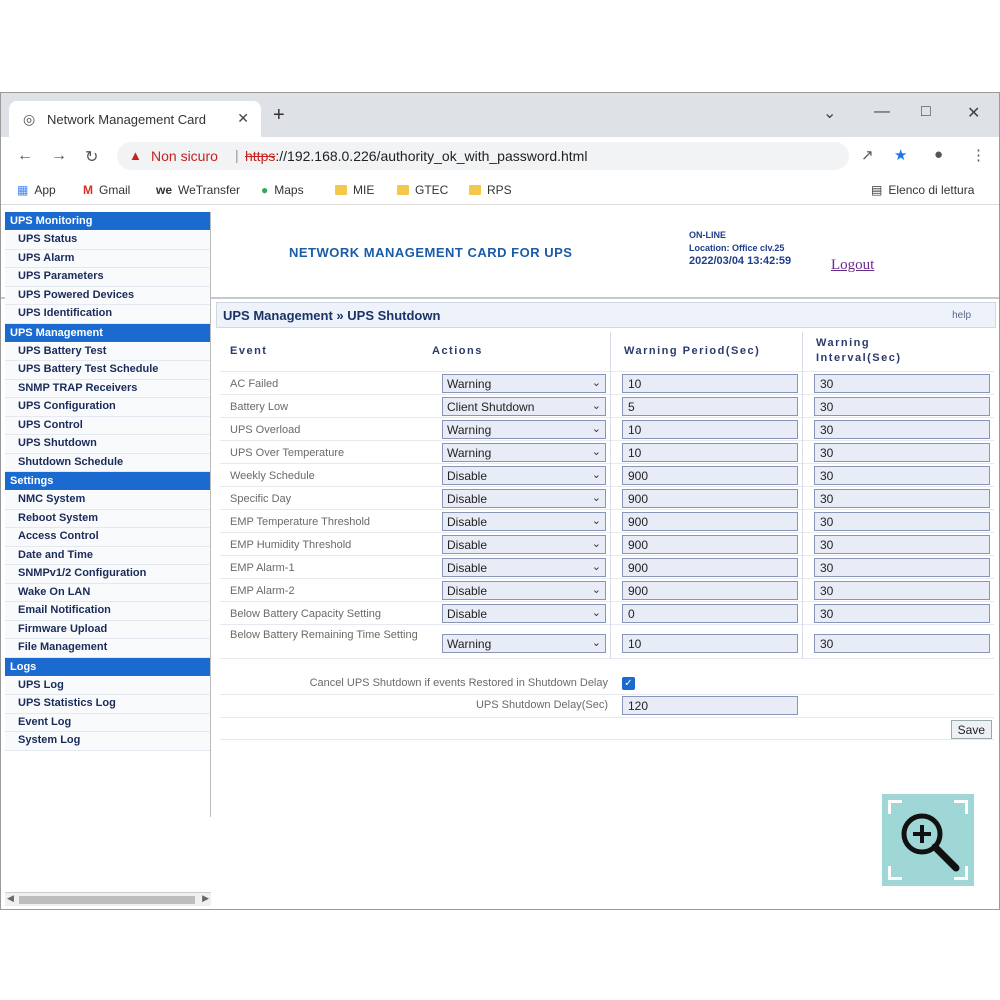 Image resolution: width=1000 pixels, height=1000 pixels. Describe the element at coordinates (524, 406) in the screenshot. I see `action-select: Client Shutdown ⌄` at that location.